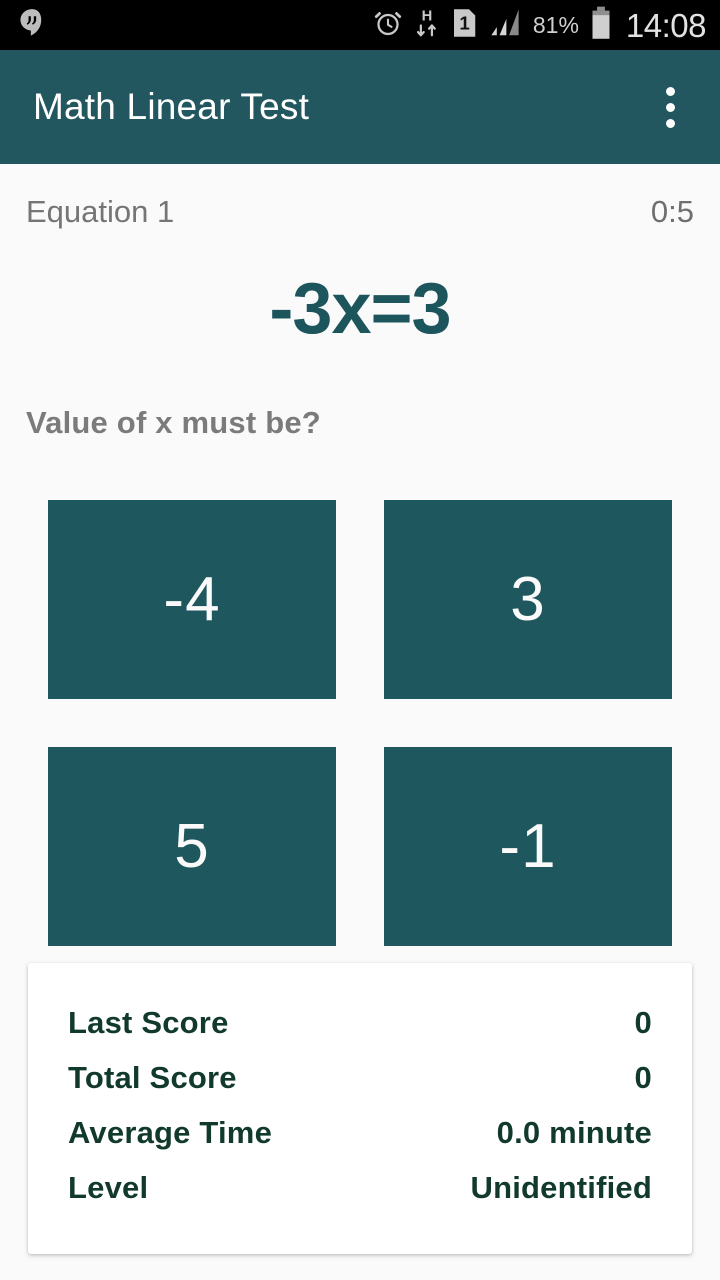 This screenshot has width=720, height=1280. I want to click on stat-value: Unidentified, so click(561, 1187).